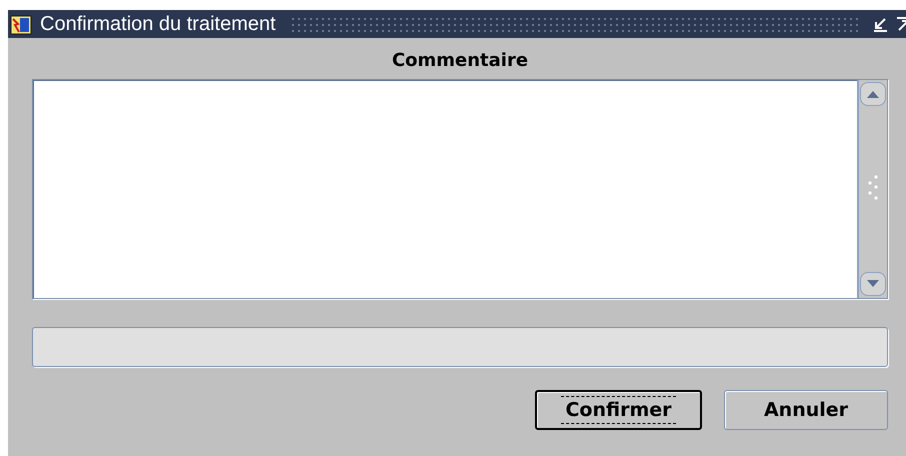 Image resolution: width=906 pixels, height=456 pixels. Describe the element at coordinates (158, 24) in the screenshot. I see `window-title: Confirmation du traitement` at that location.